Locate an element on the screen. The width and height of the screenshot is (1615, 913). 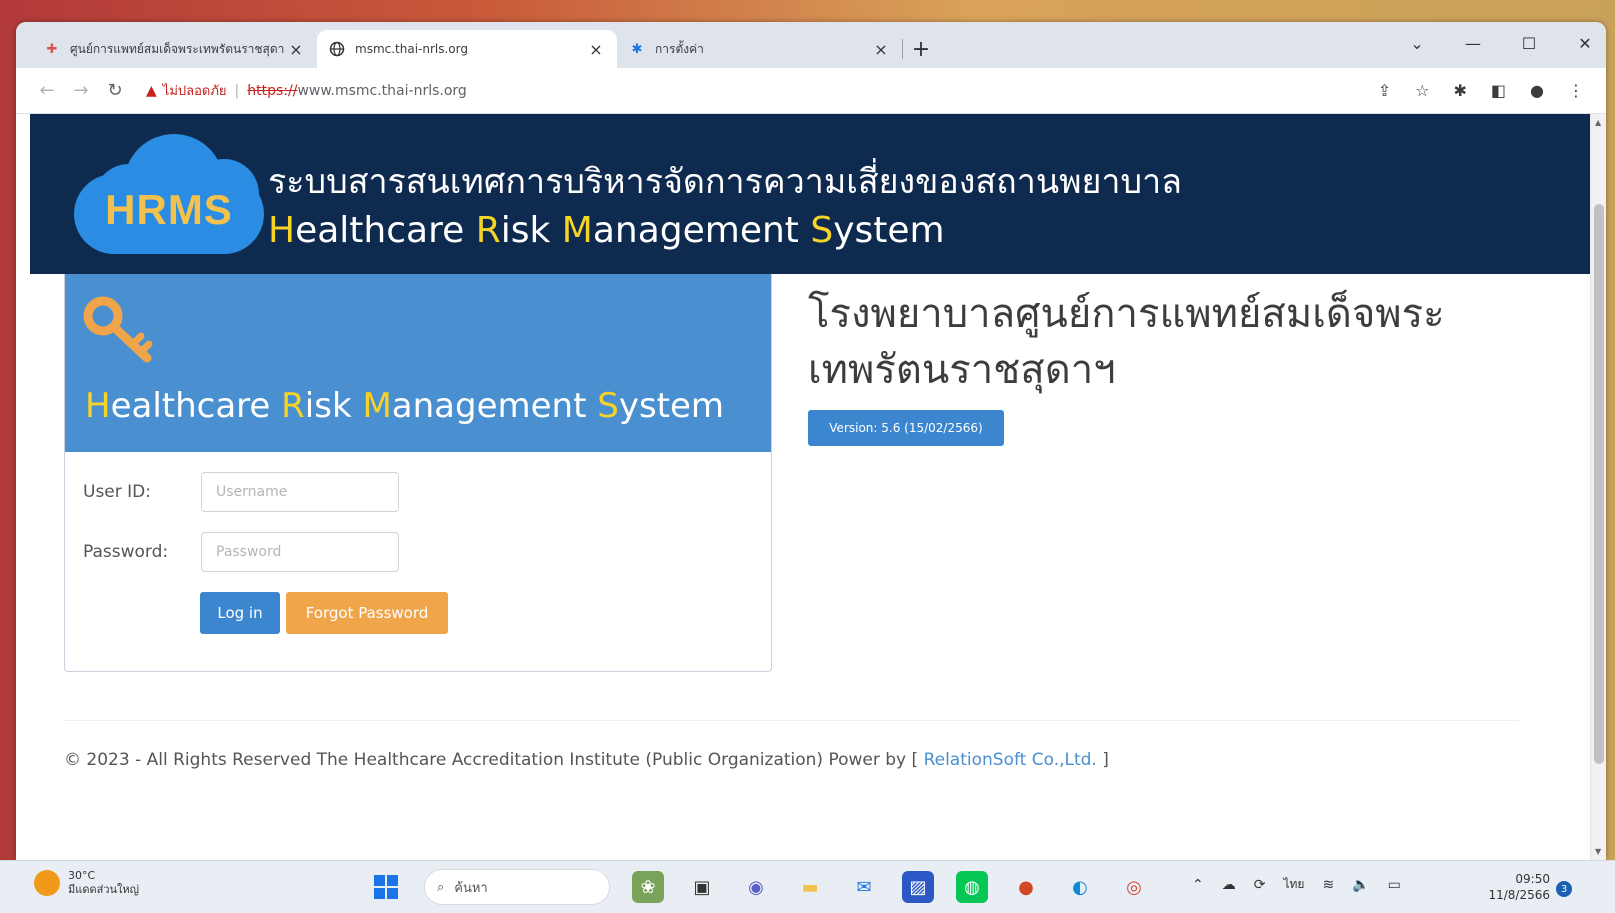
header-english-title: Healthcare Risk Management System is located at coordinates (606, 230).